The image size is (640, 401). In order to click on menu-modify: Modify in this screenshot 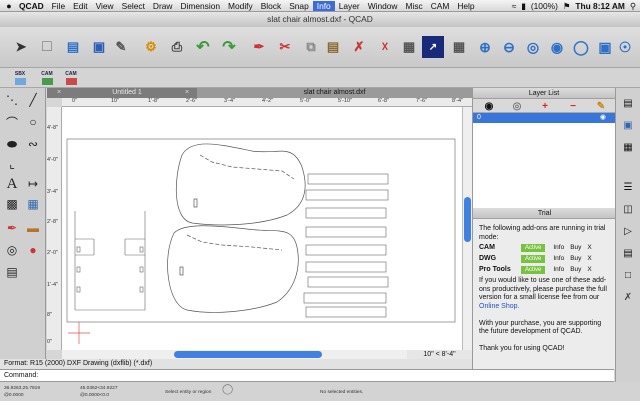, I will do `click(240, 6)`.